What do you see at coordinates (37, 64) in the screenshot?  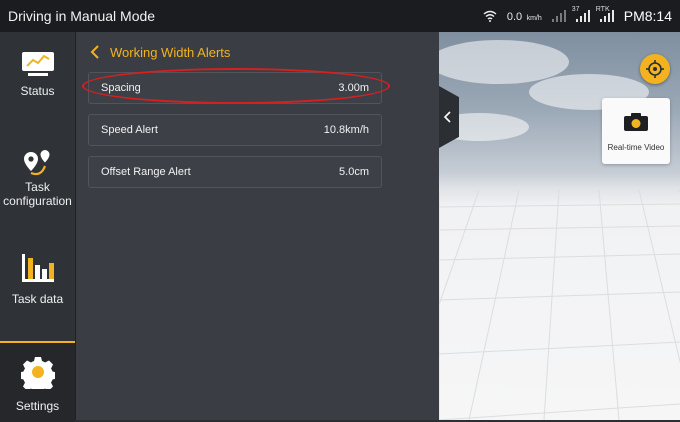 I see `monitor-chart-icon` at bounding box center [37, 64].